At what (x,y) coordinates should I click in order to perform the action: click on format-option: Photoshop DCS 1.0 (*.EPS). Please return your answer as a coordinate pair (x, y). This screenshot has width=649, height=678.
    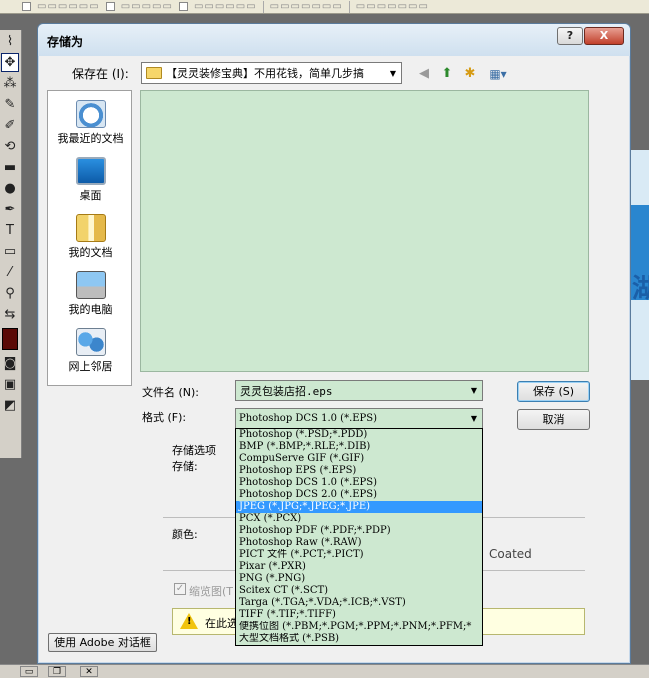
    Looking at the image, I should click on (359, 483).